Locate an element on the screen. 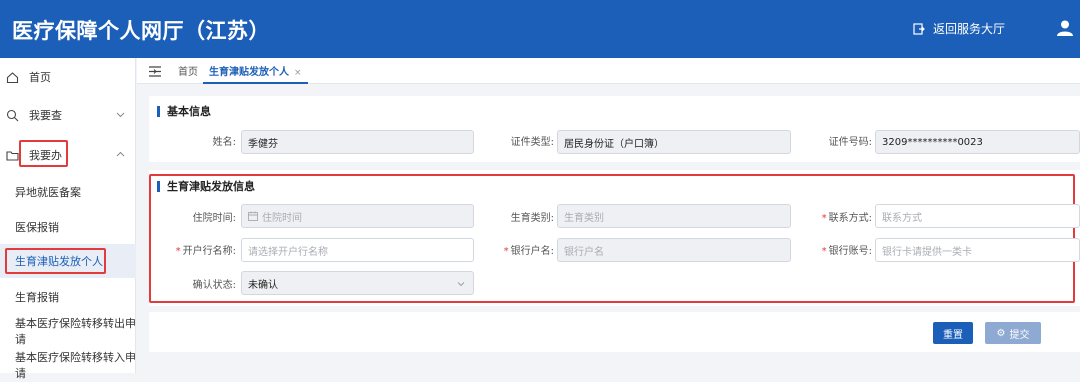 The height and width of the screenshot is (382, 1080). confirm-status-select: 未确认 is located at coordinates (357, 283).